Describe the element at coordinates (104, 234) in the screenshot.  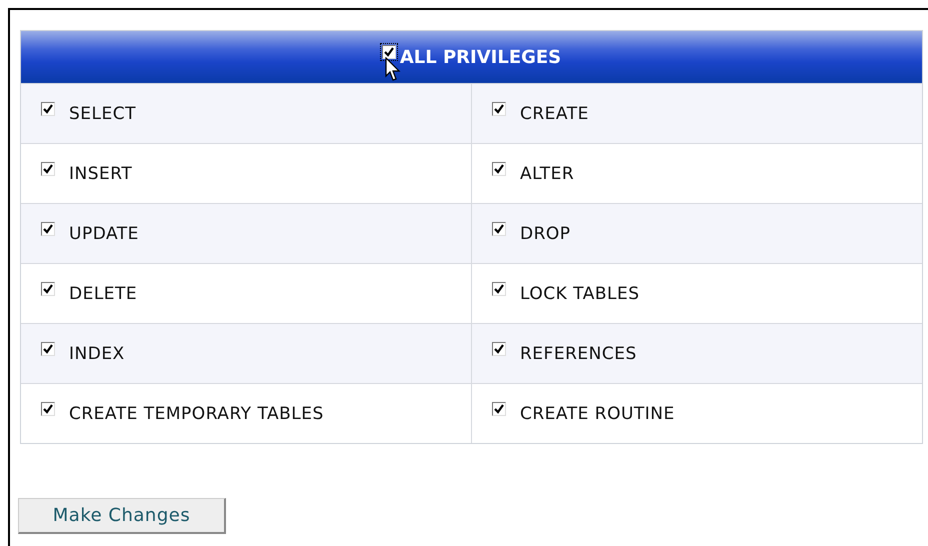
I see `privilege-label: UPDATE` at that location.